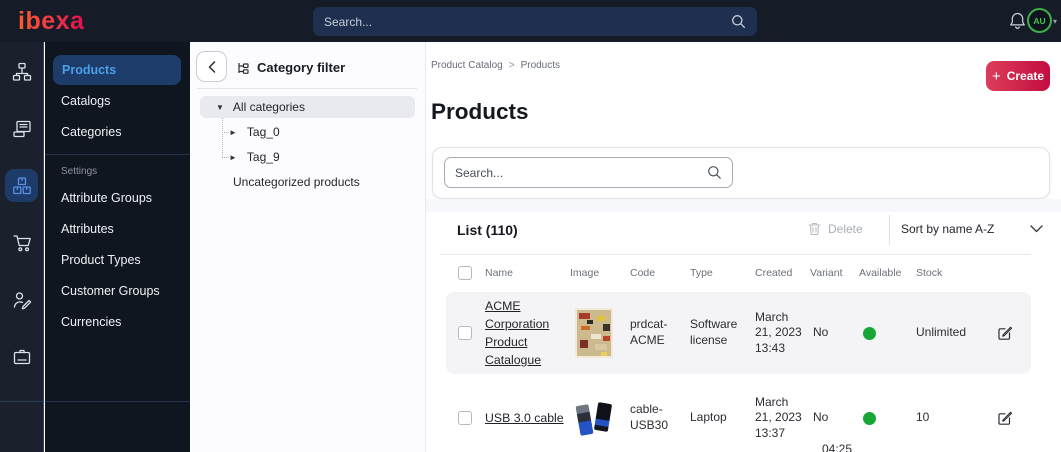 The image size is (1061, 452). I want to click on select-all-checkbox, so click(465, 273).